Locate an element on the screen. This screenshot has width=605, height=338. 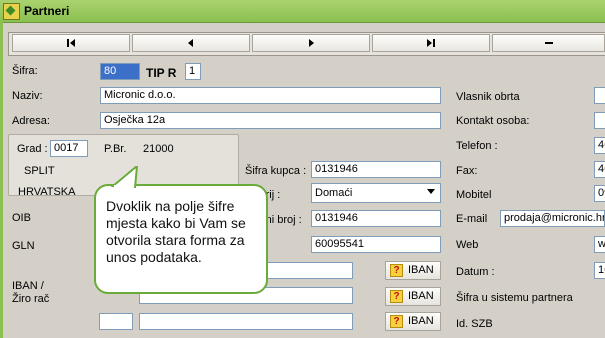
first-record-button is located at coordinates (71, 43).